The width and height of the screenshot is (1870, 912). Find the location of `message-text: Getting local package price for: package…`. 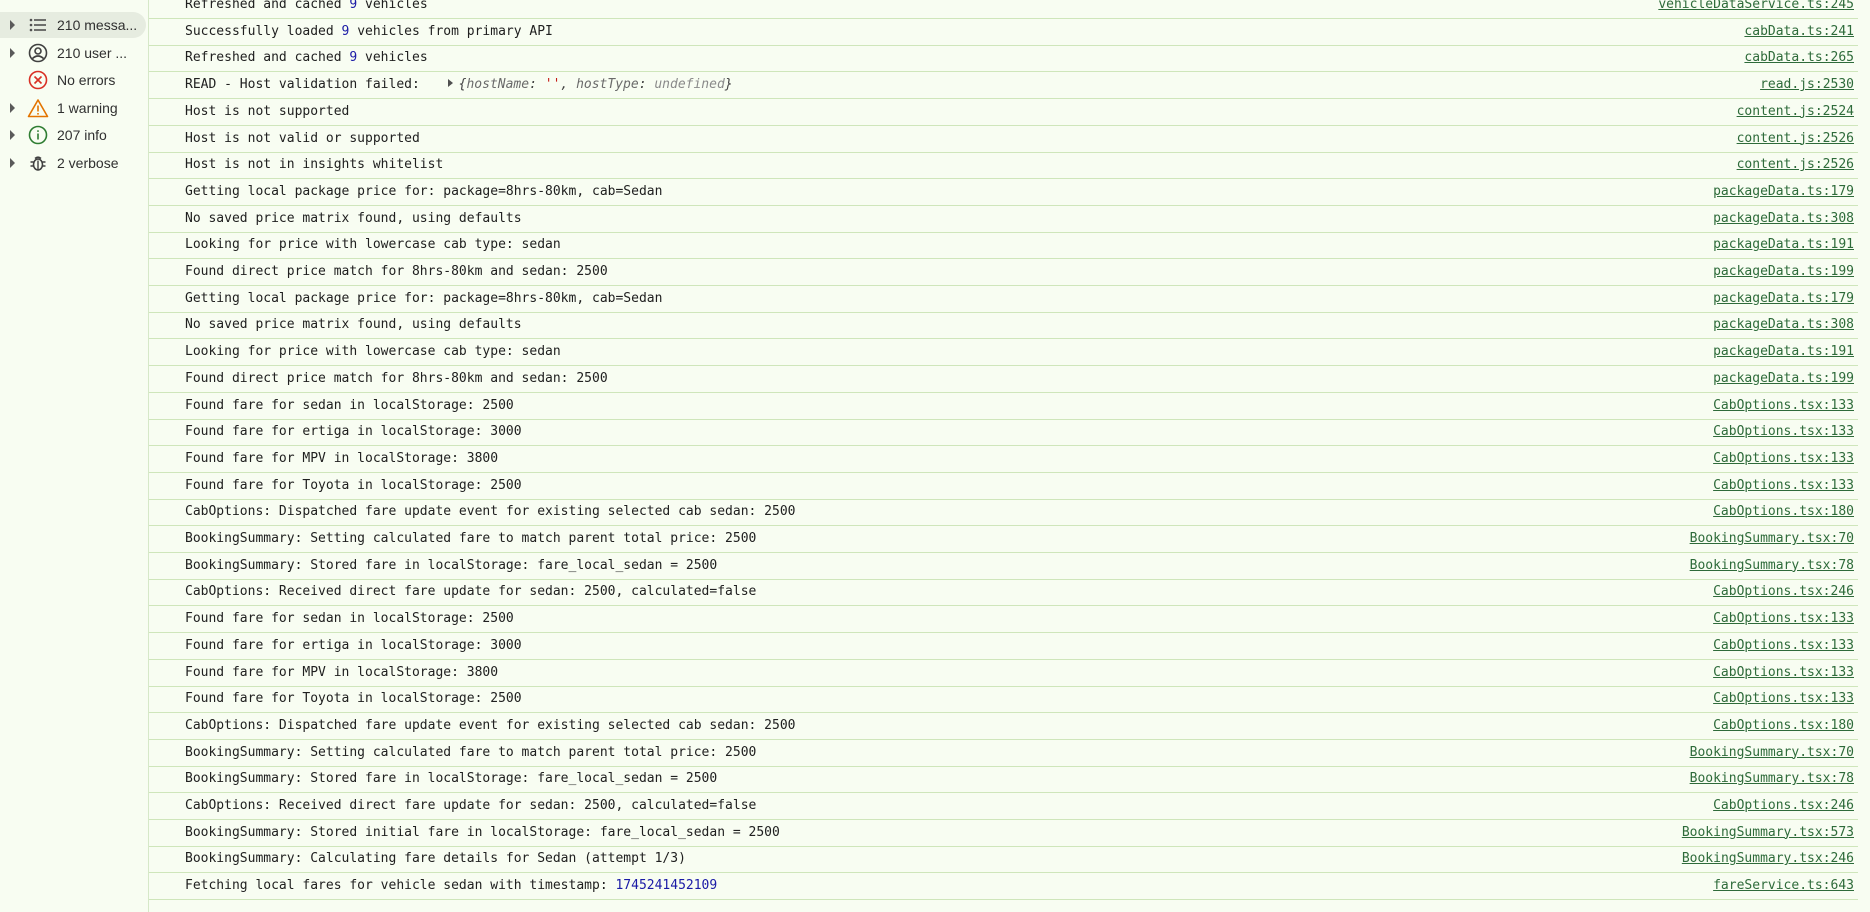

message-text: Getting local package price for: package… is located at coordinates (424, 298).